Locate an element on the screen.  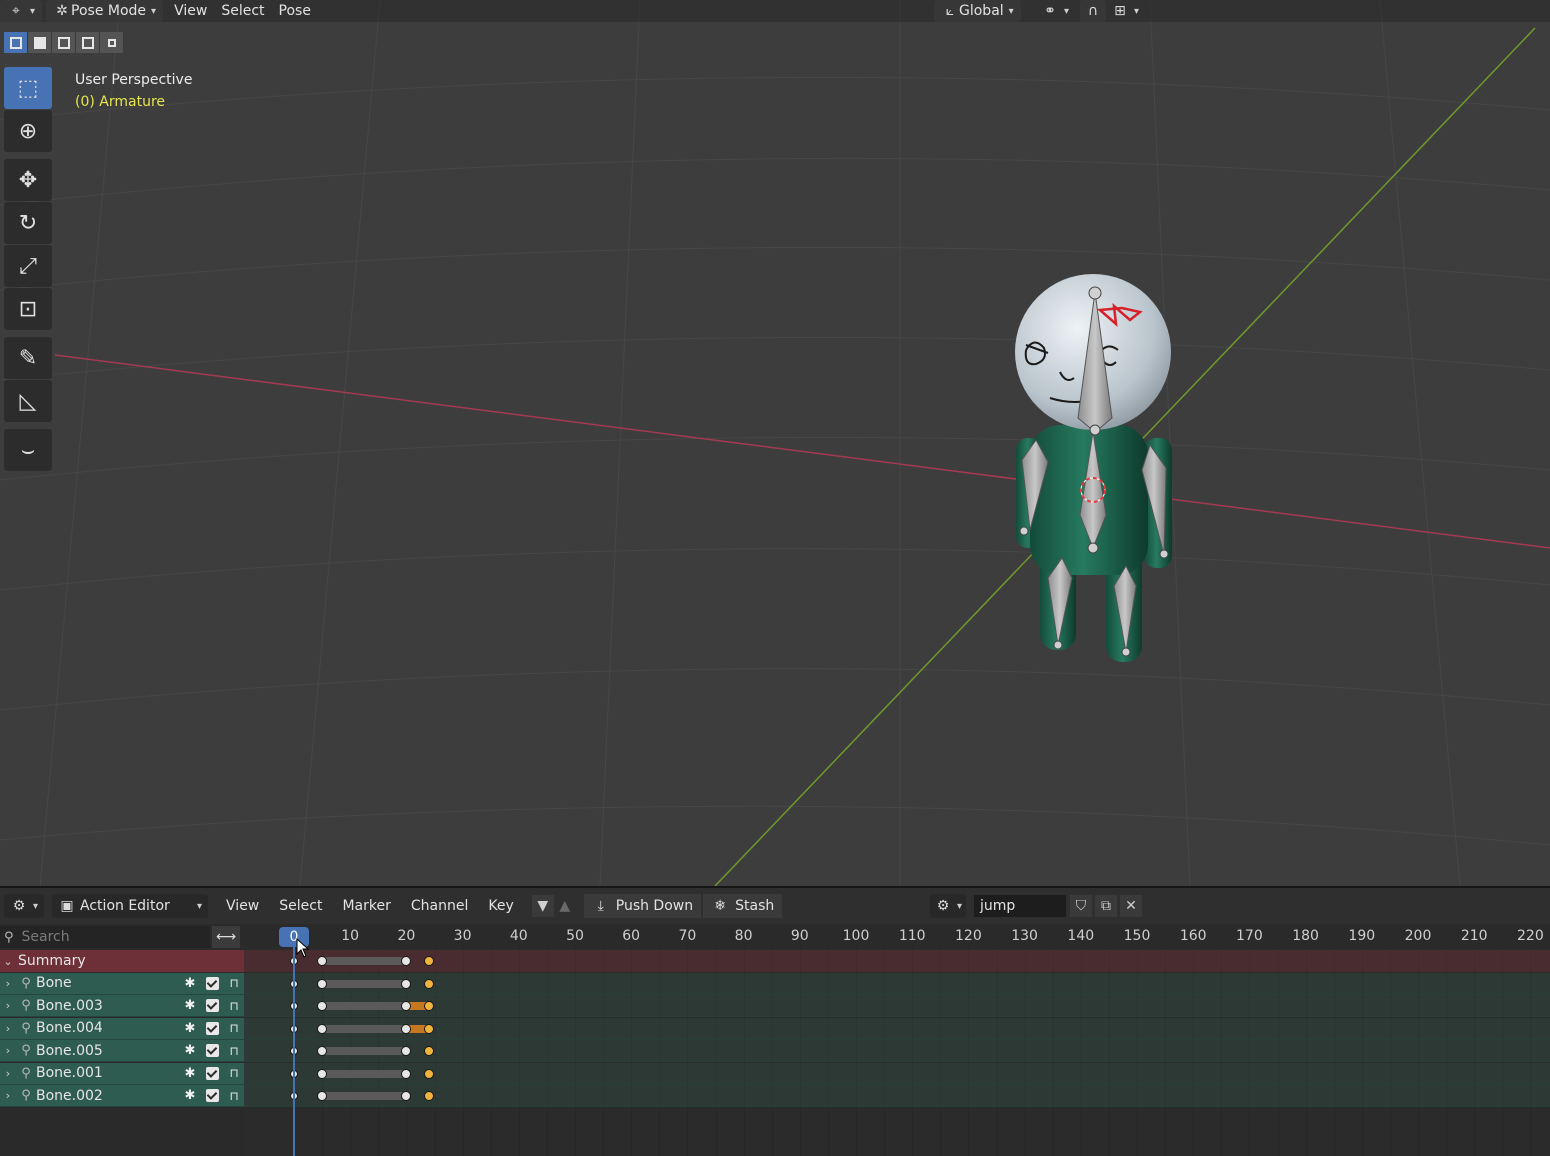
tool-select-box: ⬚ is located at coordinates (28, 88).